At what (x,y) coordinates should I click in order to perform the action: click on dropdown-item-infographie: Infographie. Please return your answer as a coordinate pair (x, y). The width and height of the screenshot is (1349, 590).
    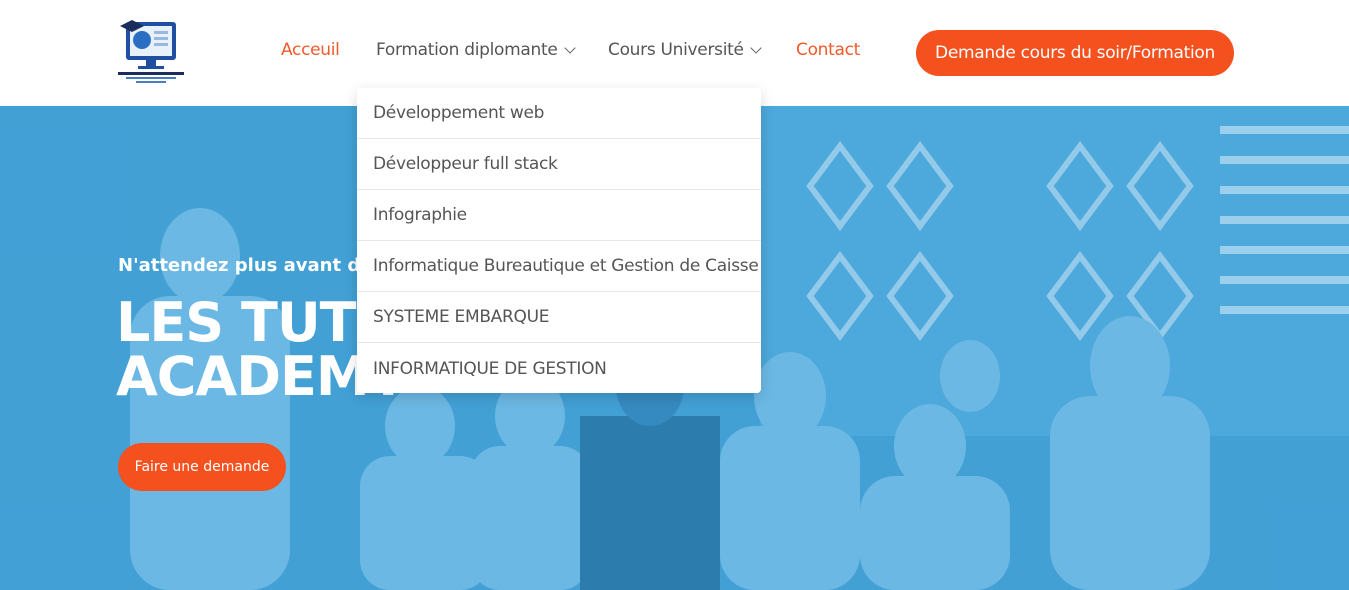
    Looking at the image, I should click on (559, 215).